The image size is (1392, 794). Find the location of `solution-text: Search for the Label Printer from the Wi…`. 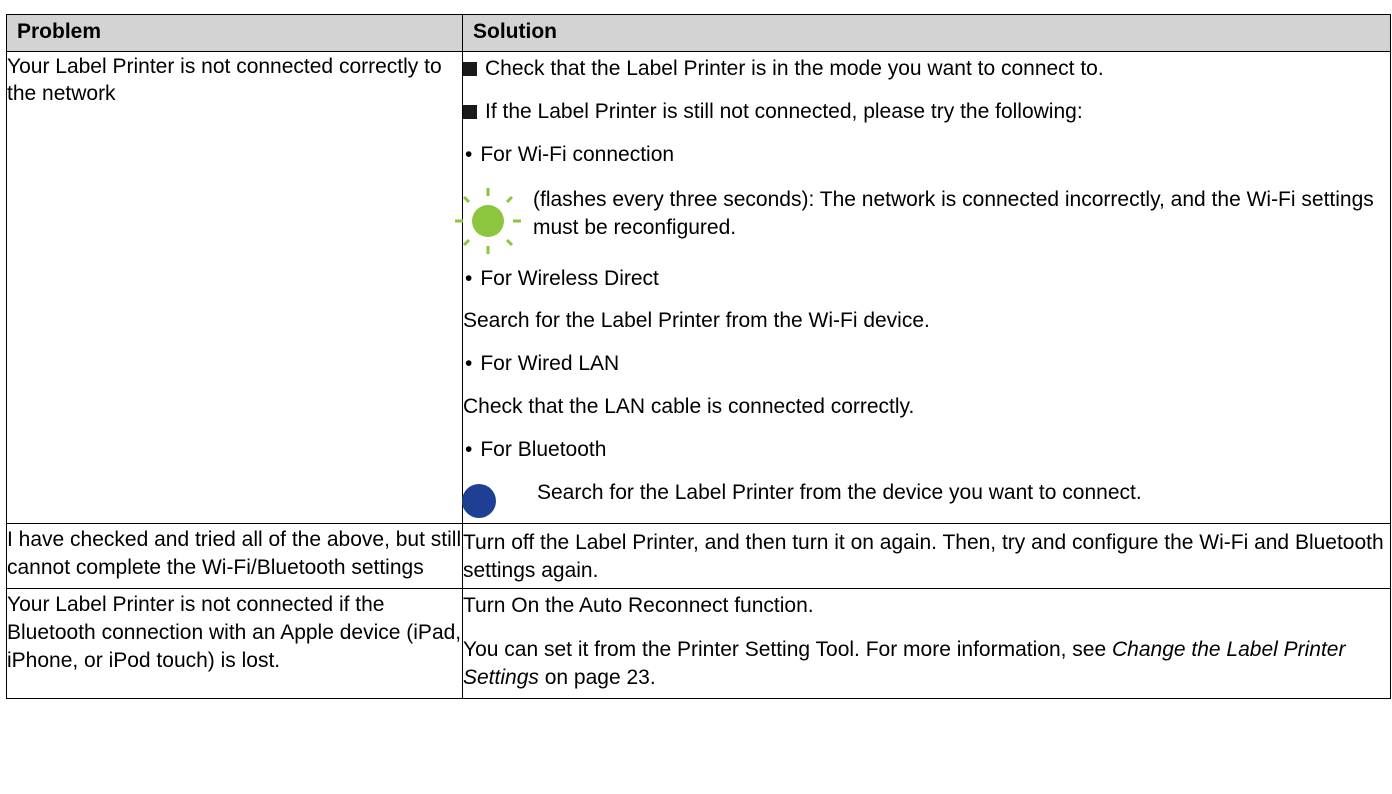

solution-text: Search for the Label Printer from the Wi… is located at coordinates (696, 320).